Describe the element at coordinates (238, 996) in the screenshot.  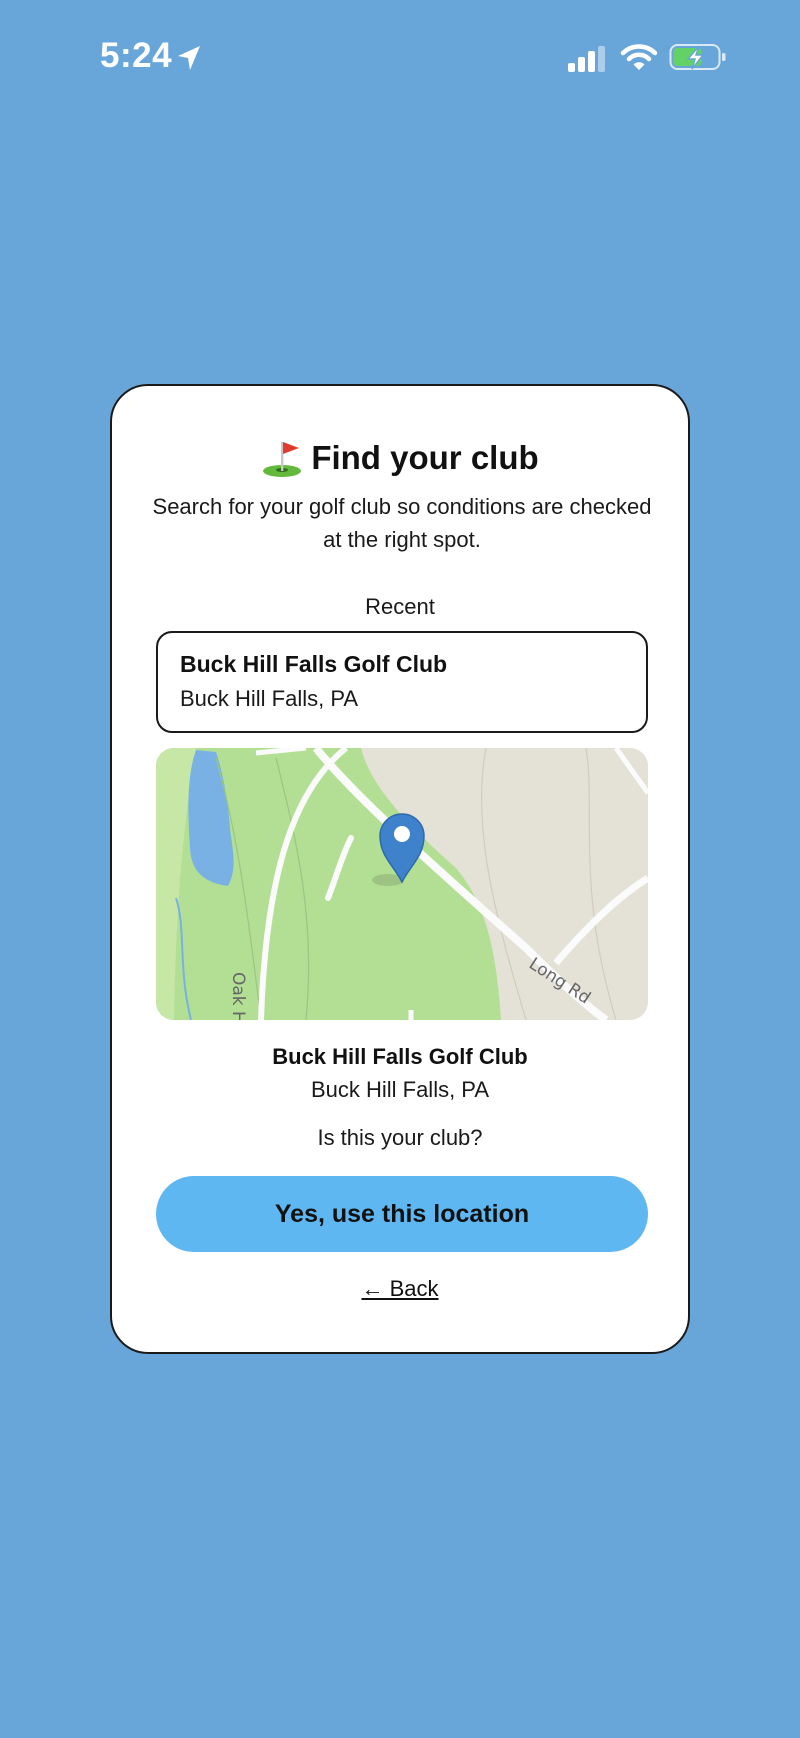
I see `map-road-label-oak: Oak H` at that location.